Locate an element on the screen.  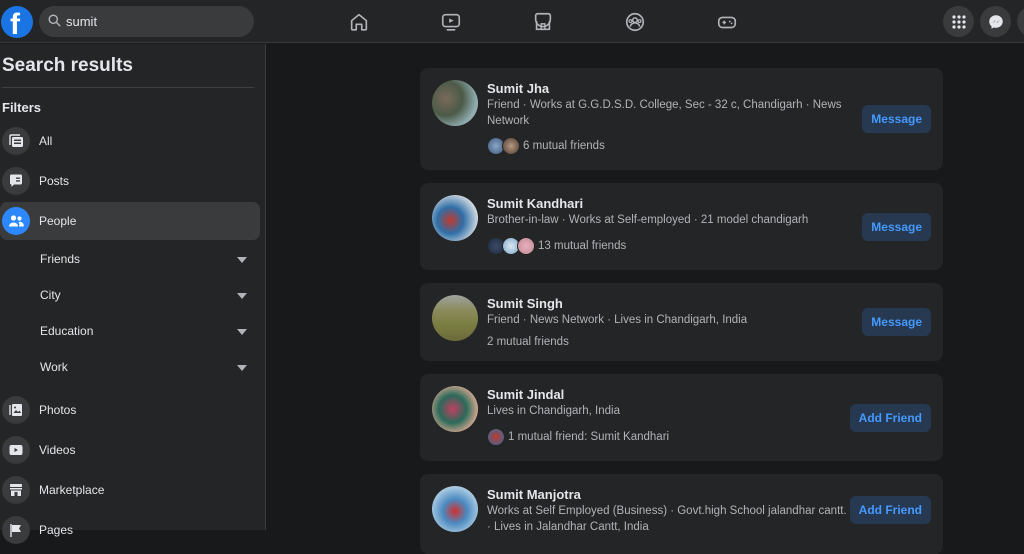
filter-all: All is located at coordinates (130, 141).